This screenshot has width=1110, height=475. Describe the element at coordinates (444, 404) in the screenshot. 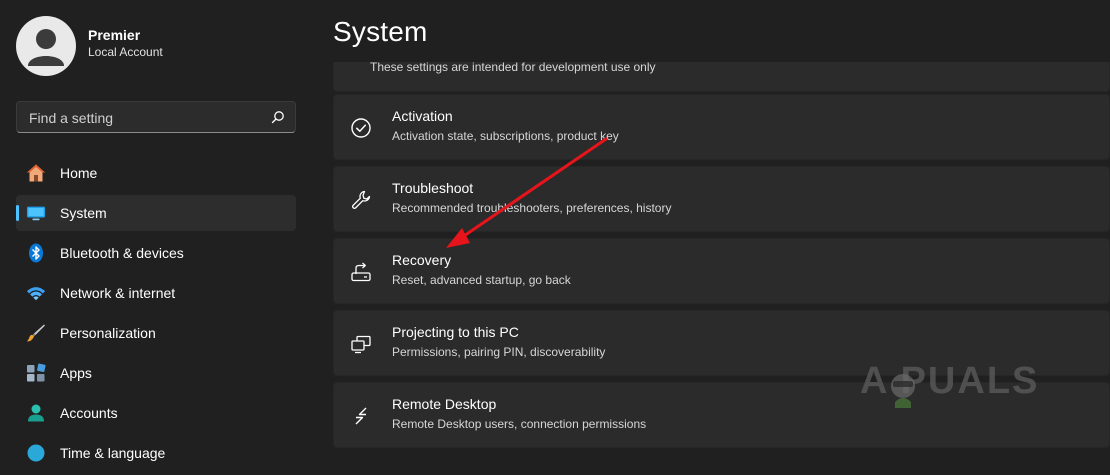

I see `card-title: Remote Desktop` at that location.